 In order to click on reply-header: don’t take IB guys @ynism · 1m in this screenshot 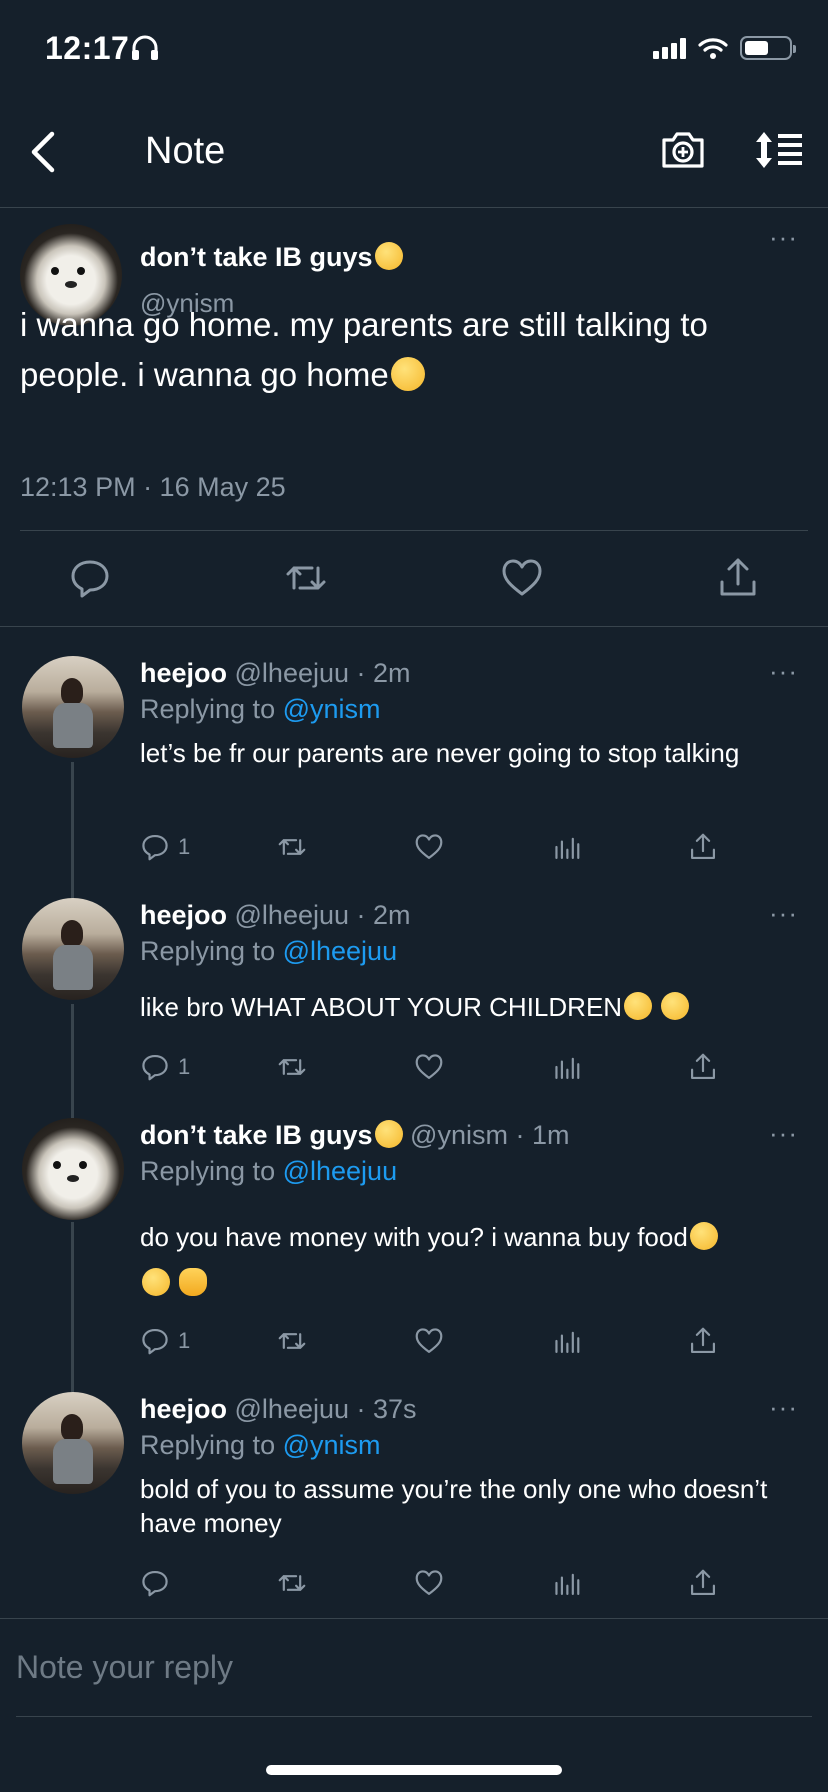, I will do `click(355, 1135)`.